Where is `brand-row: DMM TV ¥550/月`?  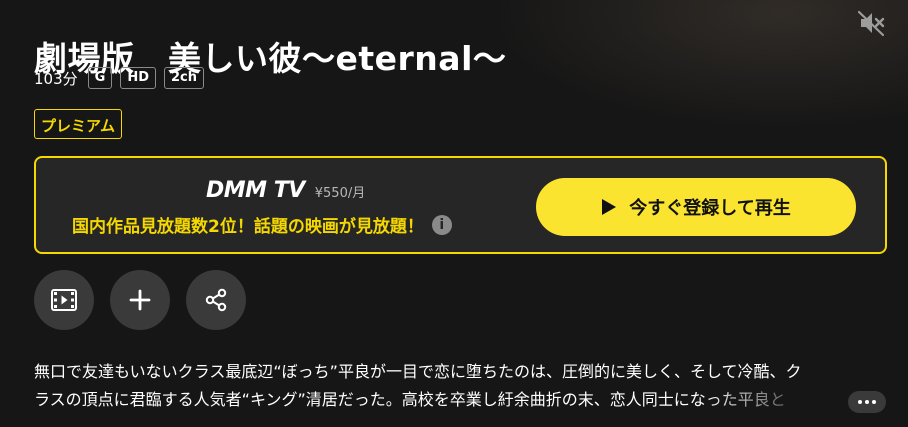 brand-row: DMM TV ¥550/月 is located at coordinates (285, 190).